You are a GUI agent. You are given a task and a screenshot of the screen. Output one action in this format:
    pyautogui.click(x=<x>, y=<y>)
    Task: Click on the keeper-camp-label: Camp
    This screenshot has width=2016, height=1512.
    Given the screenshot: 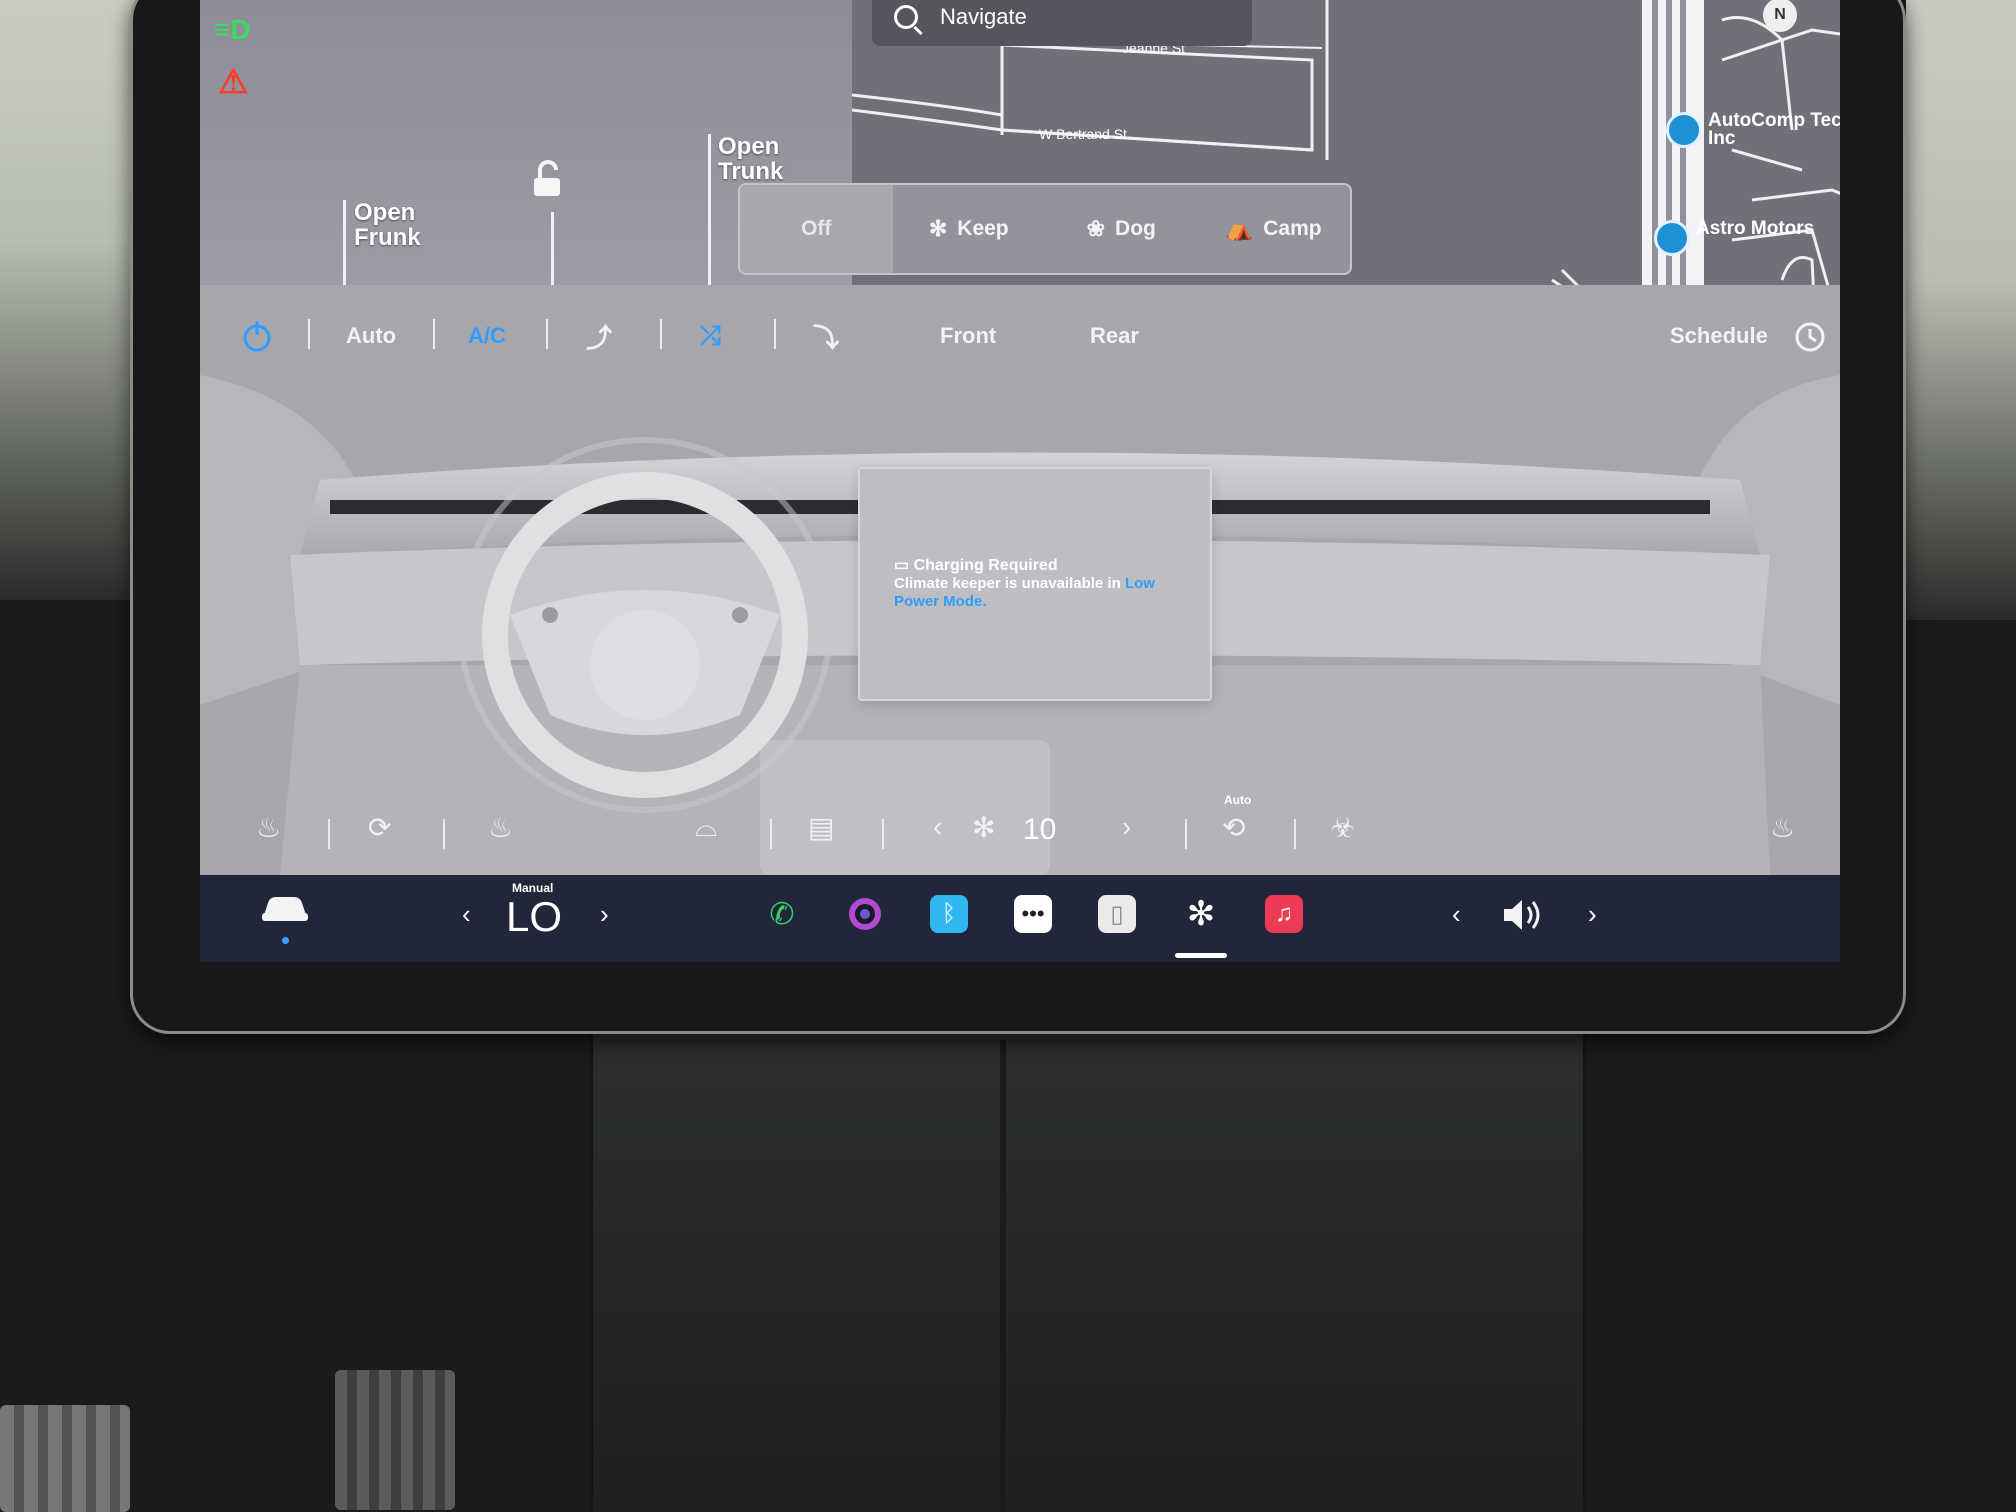 What is the action you would take?
    pyautogui.click(x=1292, y=228)
    